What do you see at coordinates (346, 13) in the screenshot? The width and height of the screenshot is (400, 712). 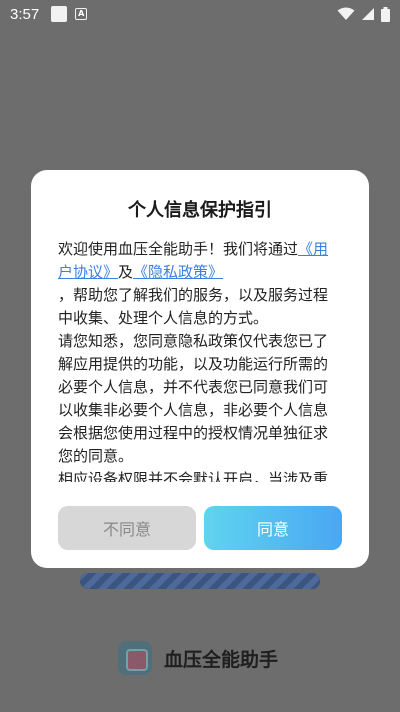 I see `wifi-icon` at bounding box center [346, 13].